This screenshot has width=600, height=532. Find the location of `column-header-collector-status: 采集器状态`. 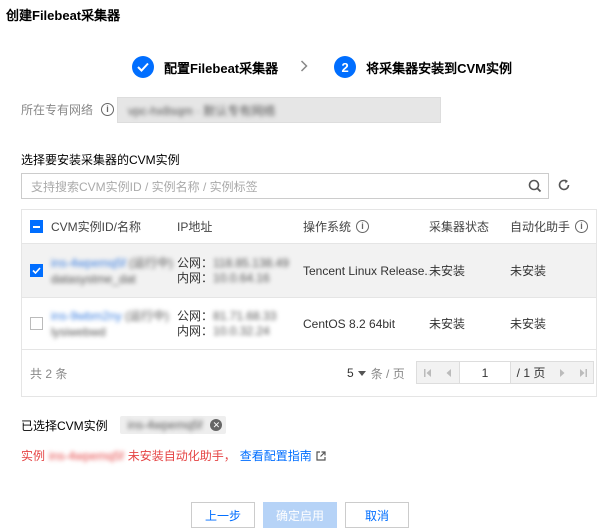

column-header-collector-status: 采集器状态 is located at coordinates (459, 227).